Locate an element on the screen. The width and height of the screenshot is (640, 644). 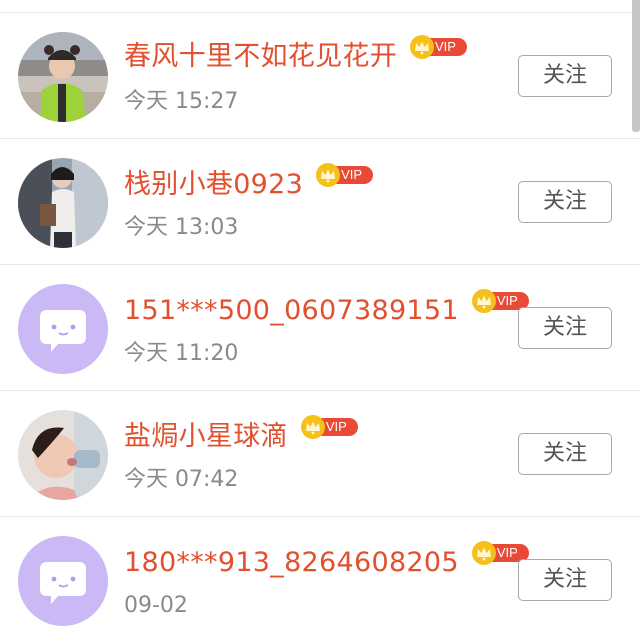
follow-time: 今天 13:03 is located at coordinates (181, 227).